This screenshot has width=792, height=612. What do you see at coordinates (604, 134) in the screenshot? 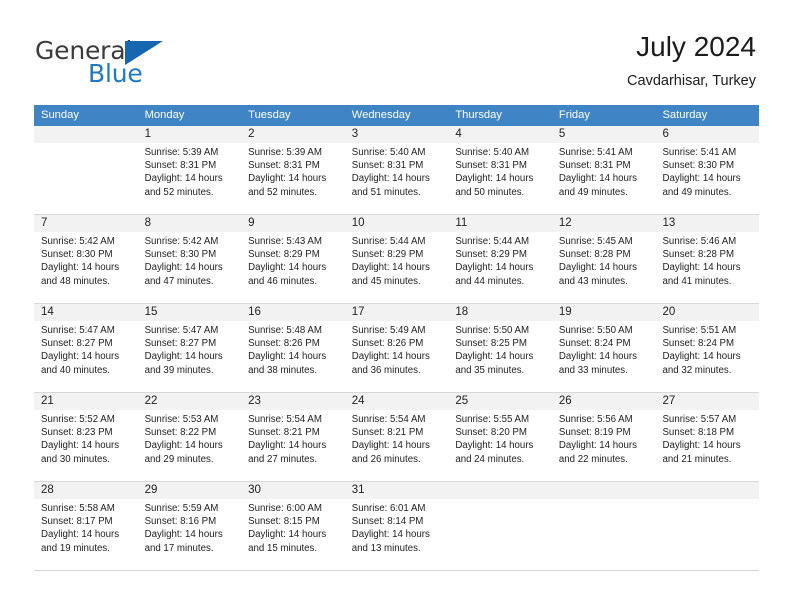
I see `day-number: 5` at bounding box center [604, 134].